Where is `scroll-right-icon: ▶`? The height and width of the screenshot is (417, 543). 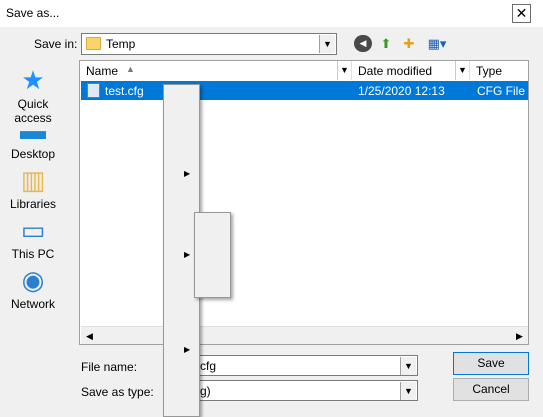 scroll-right-icon: ▶ is located at coordinates (519, 336).